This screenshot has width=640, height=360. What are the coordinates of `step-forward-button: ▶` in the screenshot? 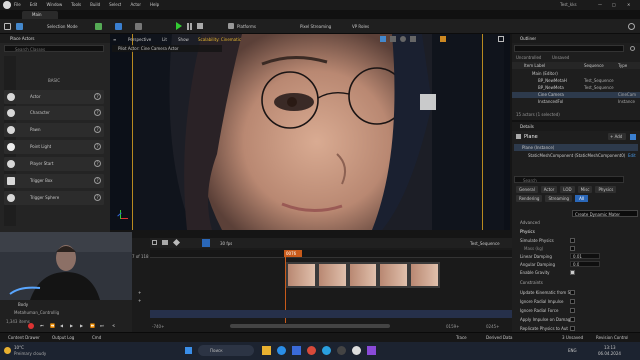 It's located at (81, 325).